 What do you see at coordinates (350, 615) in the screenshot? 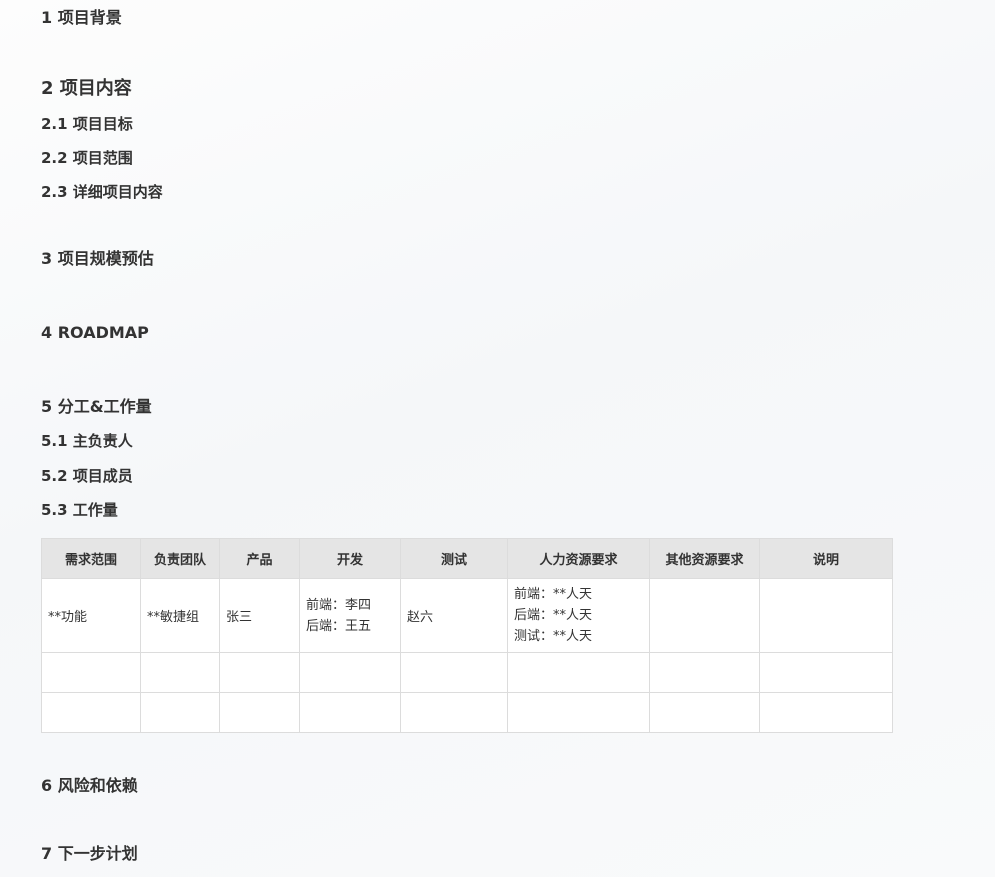
I see `cell-dev: 前端：李四 后端：王五` at bounding box center [350, 615].